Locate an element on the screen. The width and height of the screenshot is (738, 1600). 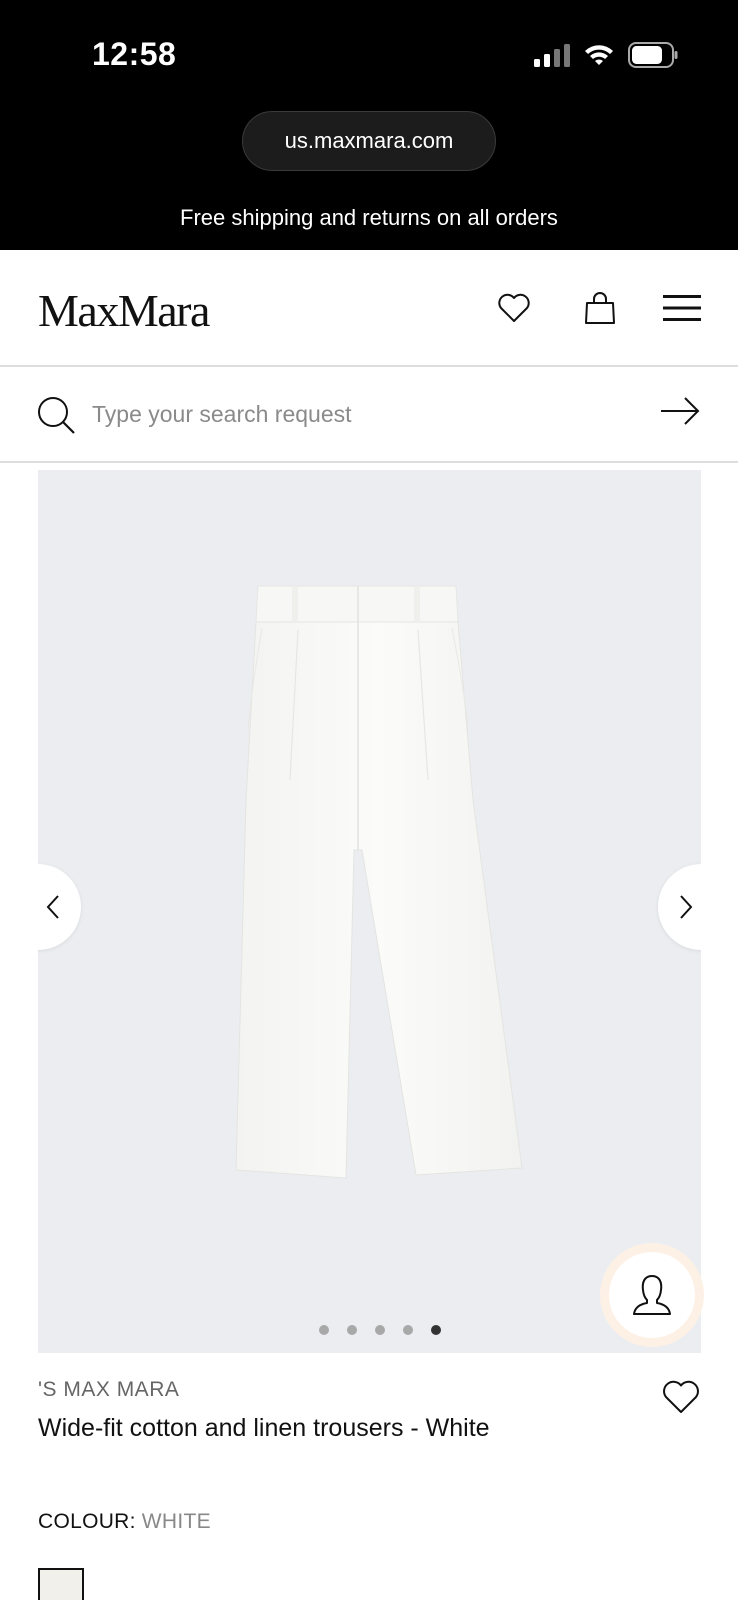
assistant-button-inner is located at coordinates (652, 1295).